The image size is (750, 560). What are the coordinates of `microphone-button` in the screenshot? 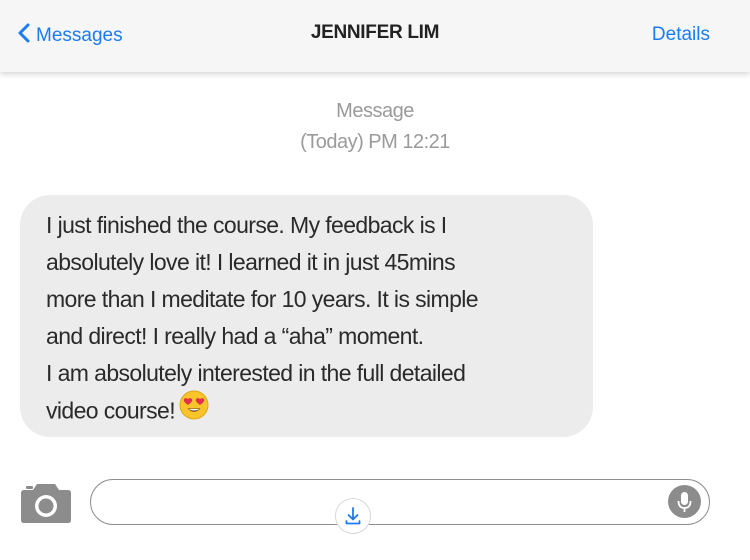 It's located at (684, 501).